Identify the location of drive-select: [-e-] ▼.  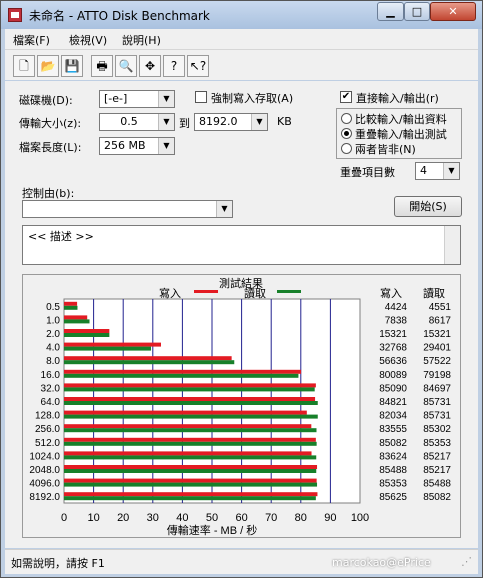
(137, 99).